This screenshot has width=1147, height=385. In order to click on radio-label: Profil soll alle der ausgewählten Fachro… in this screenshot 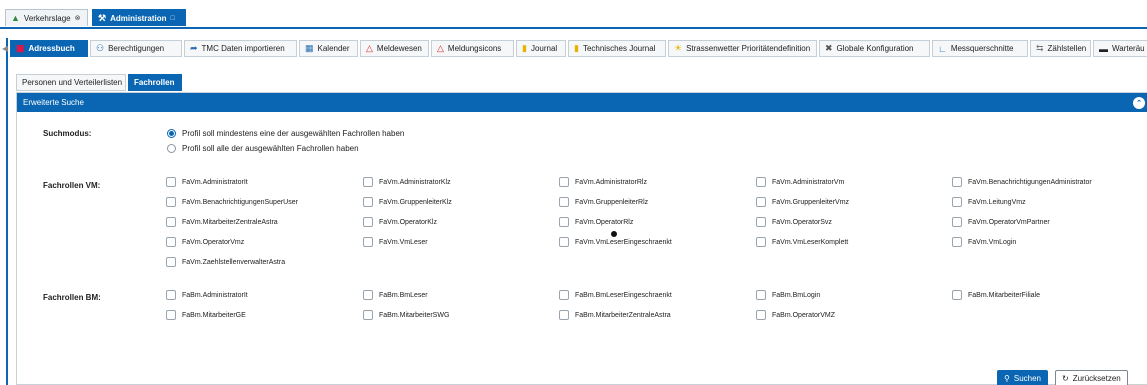, I will do `click(270, 148)`.